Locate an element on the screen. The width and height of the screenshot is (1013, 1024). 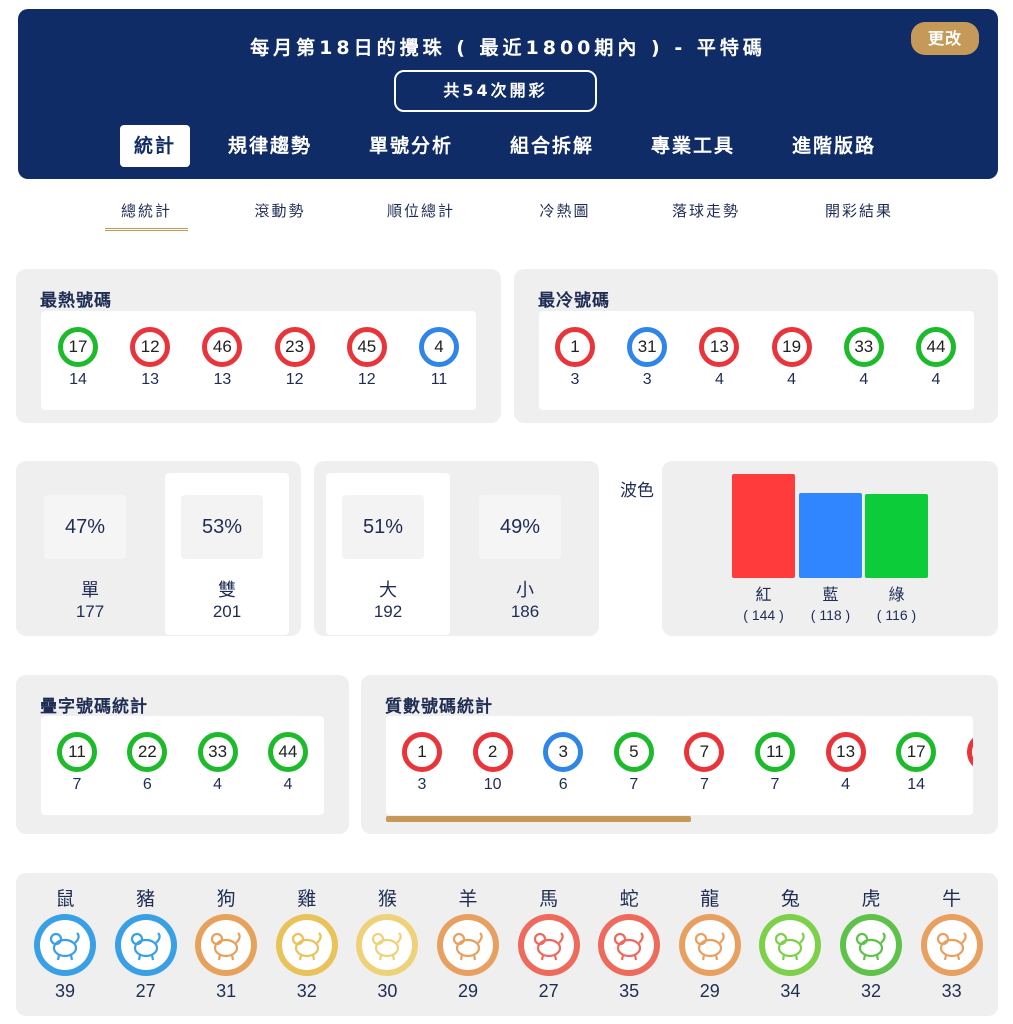
zodiac-row: 鼠 39 豬 27 狗 31 雞 32 猴 30 羊 29 馬 27 蛇 35 龍 29 兔 34 虎 32 牛 33 is located at coordinates (510, 949).